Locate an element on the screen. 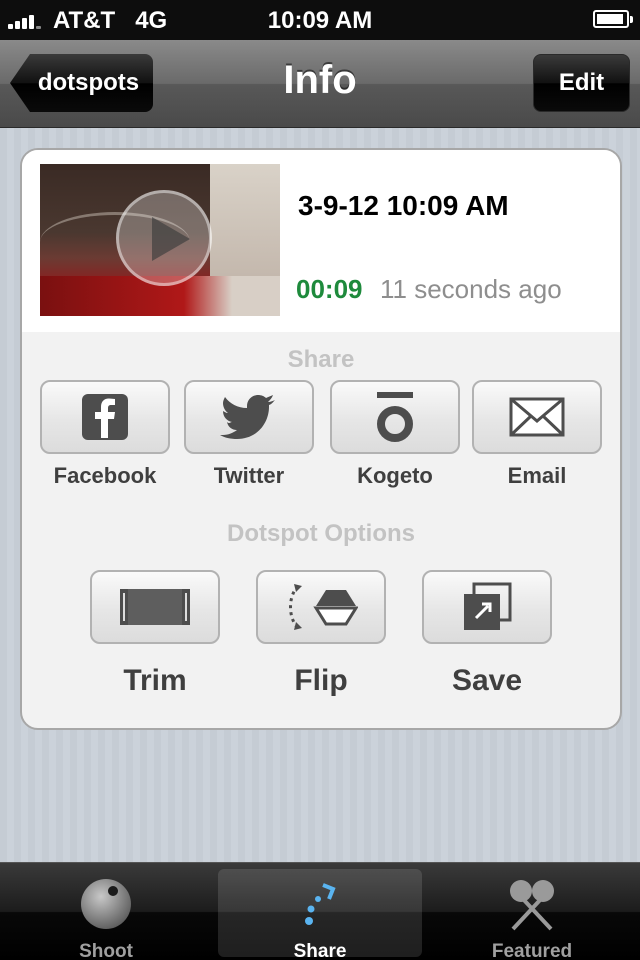 The width and height of the screenshot is (640, 960). twitter-button is located at coordinates (249, 417).